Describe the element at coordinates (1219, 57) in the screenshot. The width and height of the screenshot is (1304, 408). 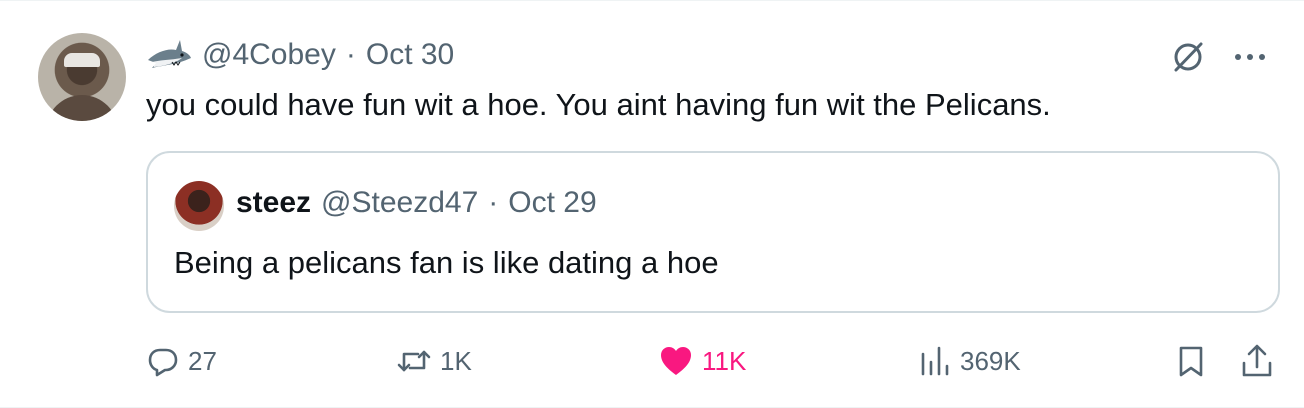
I see `tweet-top-actions` at that location.